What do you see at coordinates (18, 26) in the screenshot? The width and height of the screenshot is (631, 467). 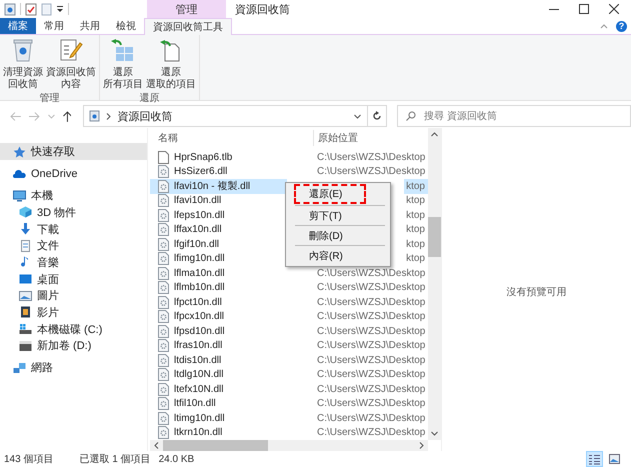 I see `ribbon-tab: 檔案` at bounding box center [18, 26].